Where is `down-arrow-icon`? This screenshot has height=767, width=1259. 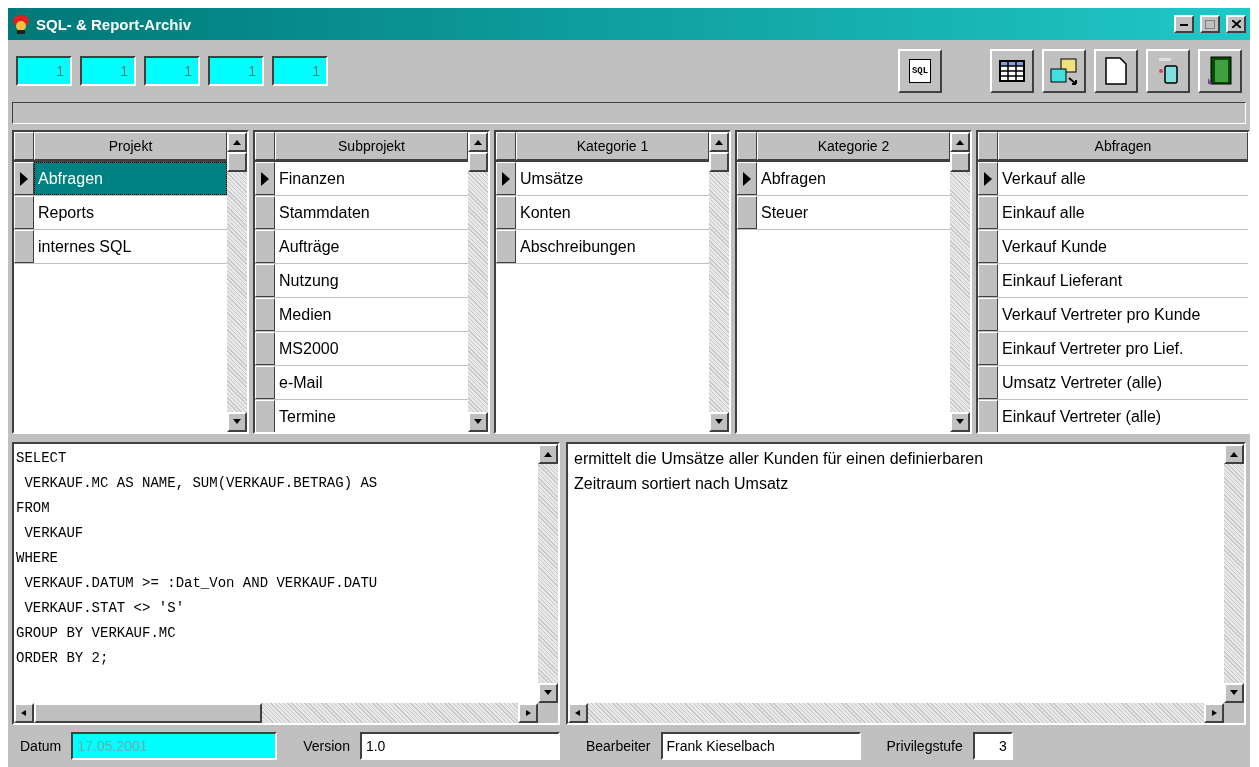 down-arrow-icon is located at coordinates (960, 422).